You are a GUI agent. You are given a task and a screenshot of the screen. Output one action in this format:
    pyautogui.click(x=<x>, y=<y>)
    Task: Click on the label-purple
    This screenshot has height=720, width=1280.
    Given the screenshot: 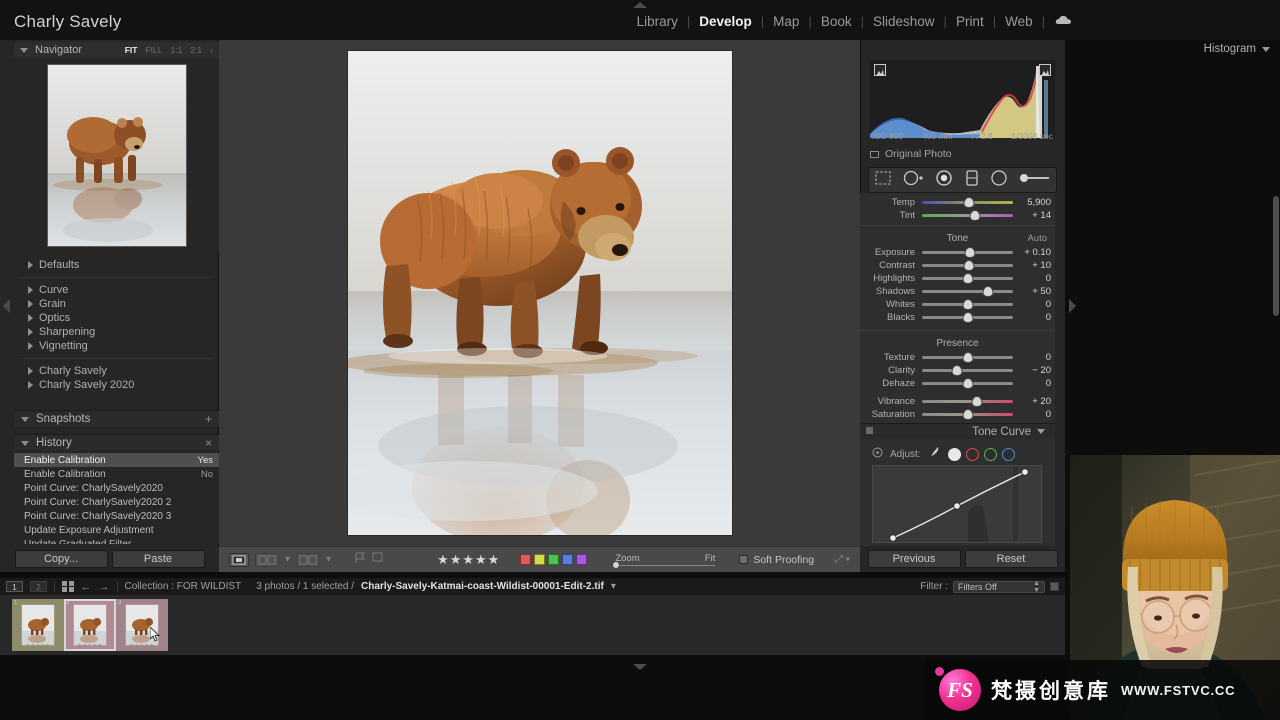 What is the action you would take?
    pyautogui.click(x=582, y=559)
    